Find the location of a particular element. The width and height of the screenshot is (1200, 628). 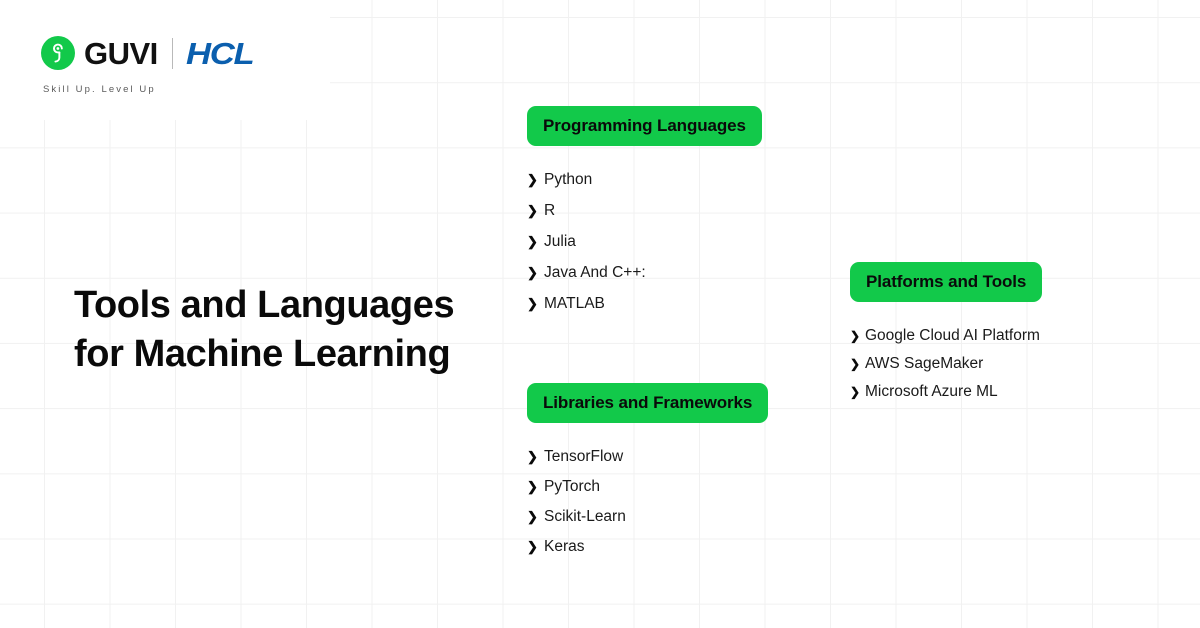

list-item: ❯ Julia is located at coordinates (644, 241).